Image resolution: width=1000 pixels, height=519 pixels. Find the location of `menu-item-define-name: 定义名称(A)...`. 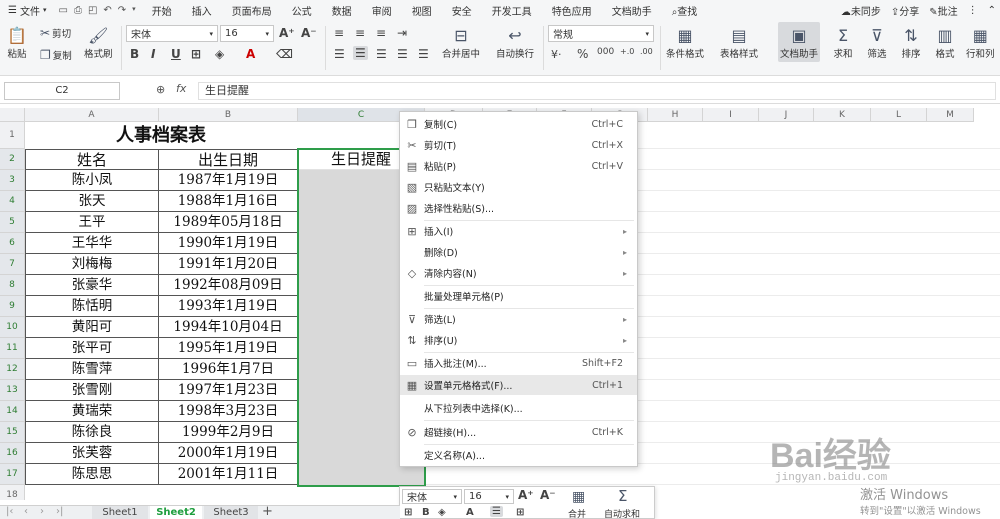

menu-item-define-name: 定义名称(A)... is located at coordinates (518, 455).